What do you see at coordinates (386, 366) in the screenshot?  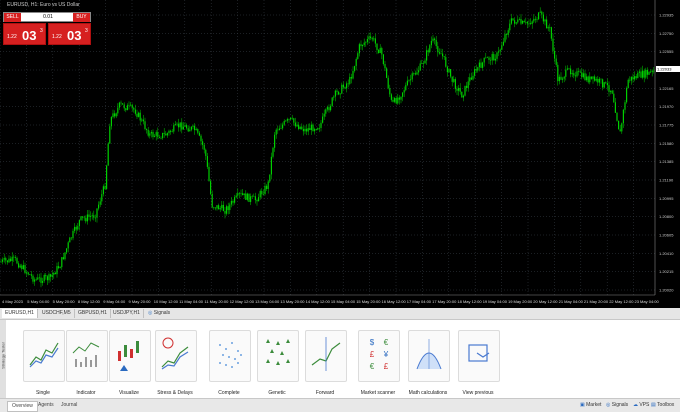 I see `scanner-symbol: £` at bounding box center [386, 366].